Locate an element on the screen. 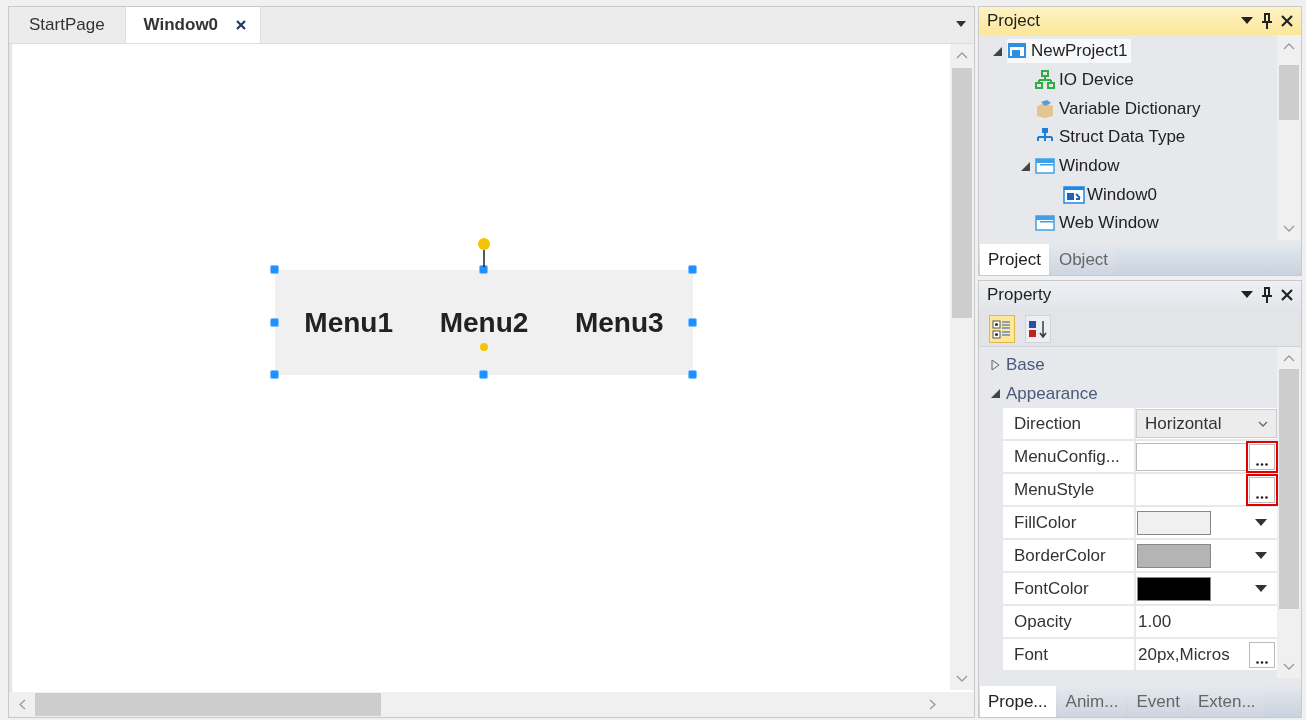 This screenshot has height=720, width=1306. expand-triangle-icon is located at coordinates (995, 364).